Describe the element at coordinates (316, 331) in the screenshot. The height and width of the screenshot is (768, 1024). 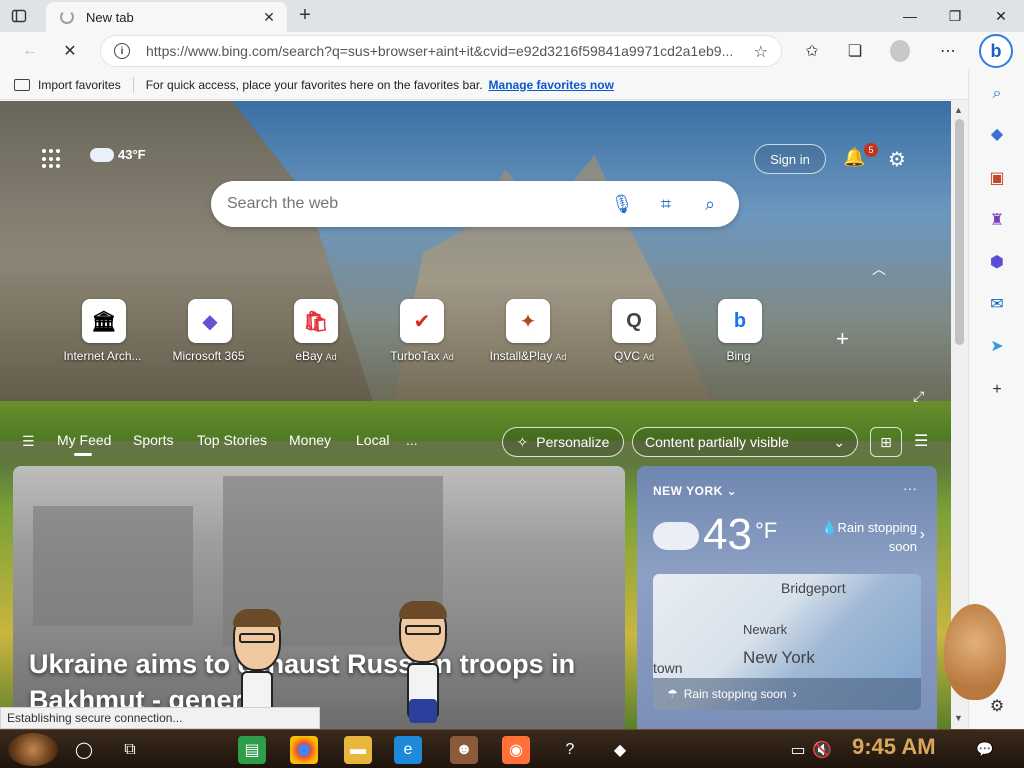
I see `quick-link-tile: 🛍 eBay Ad` at that location.